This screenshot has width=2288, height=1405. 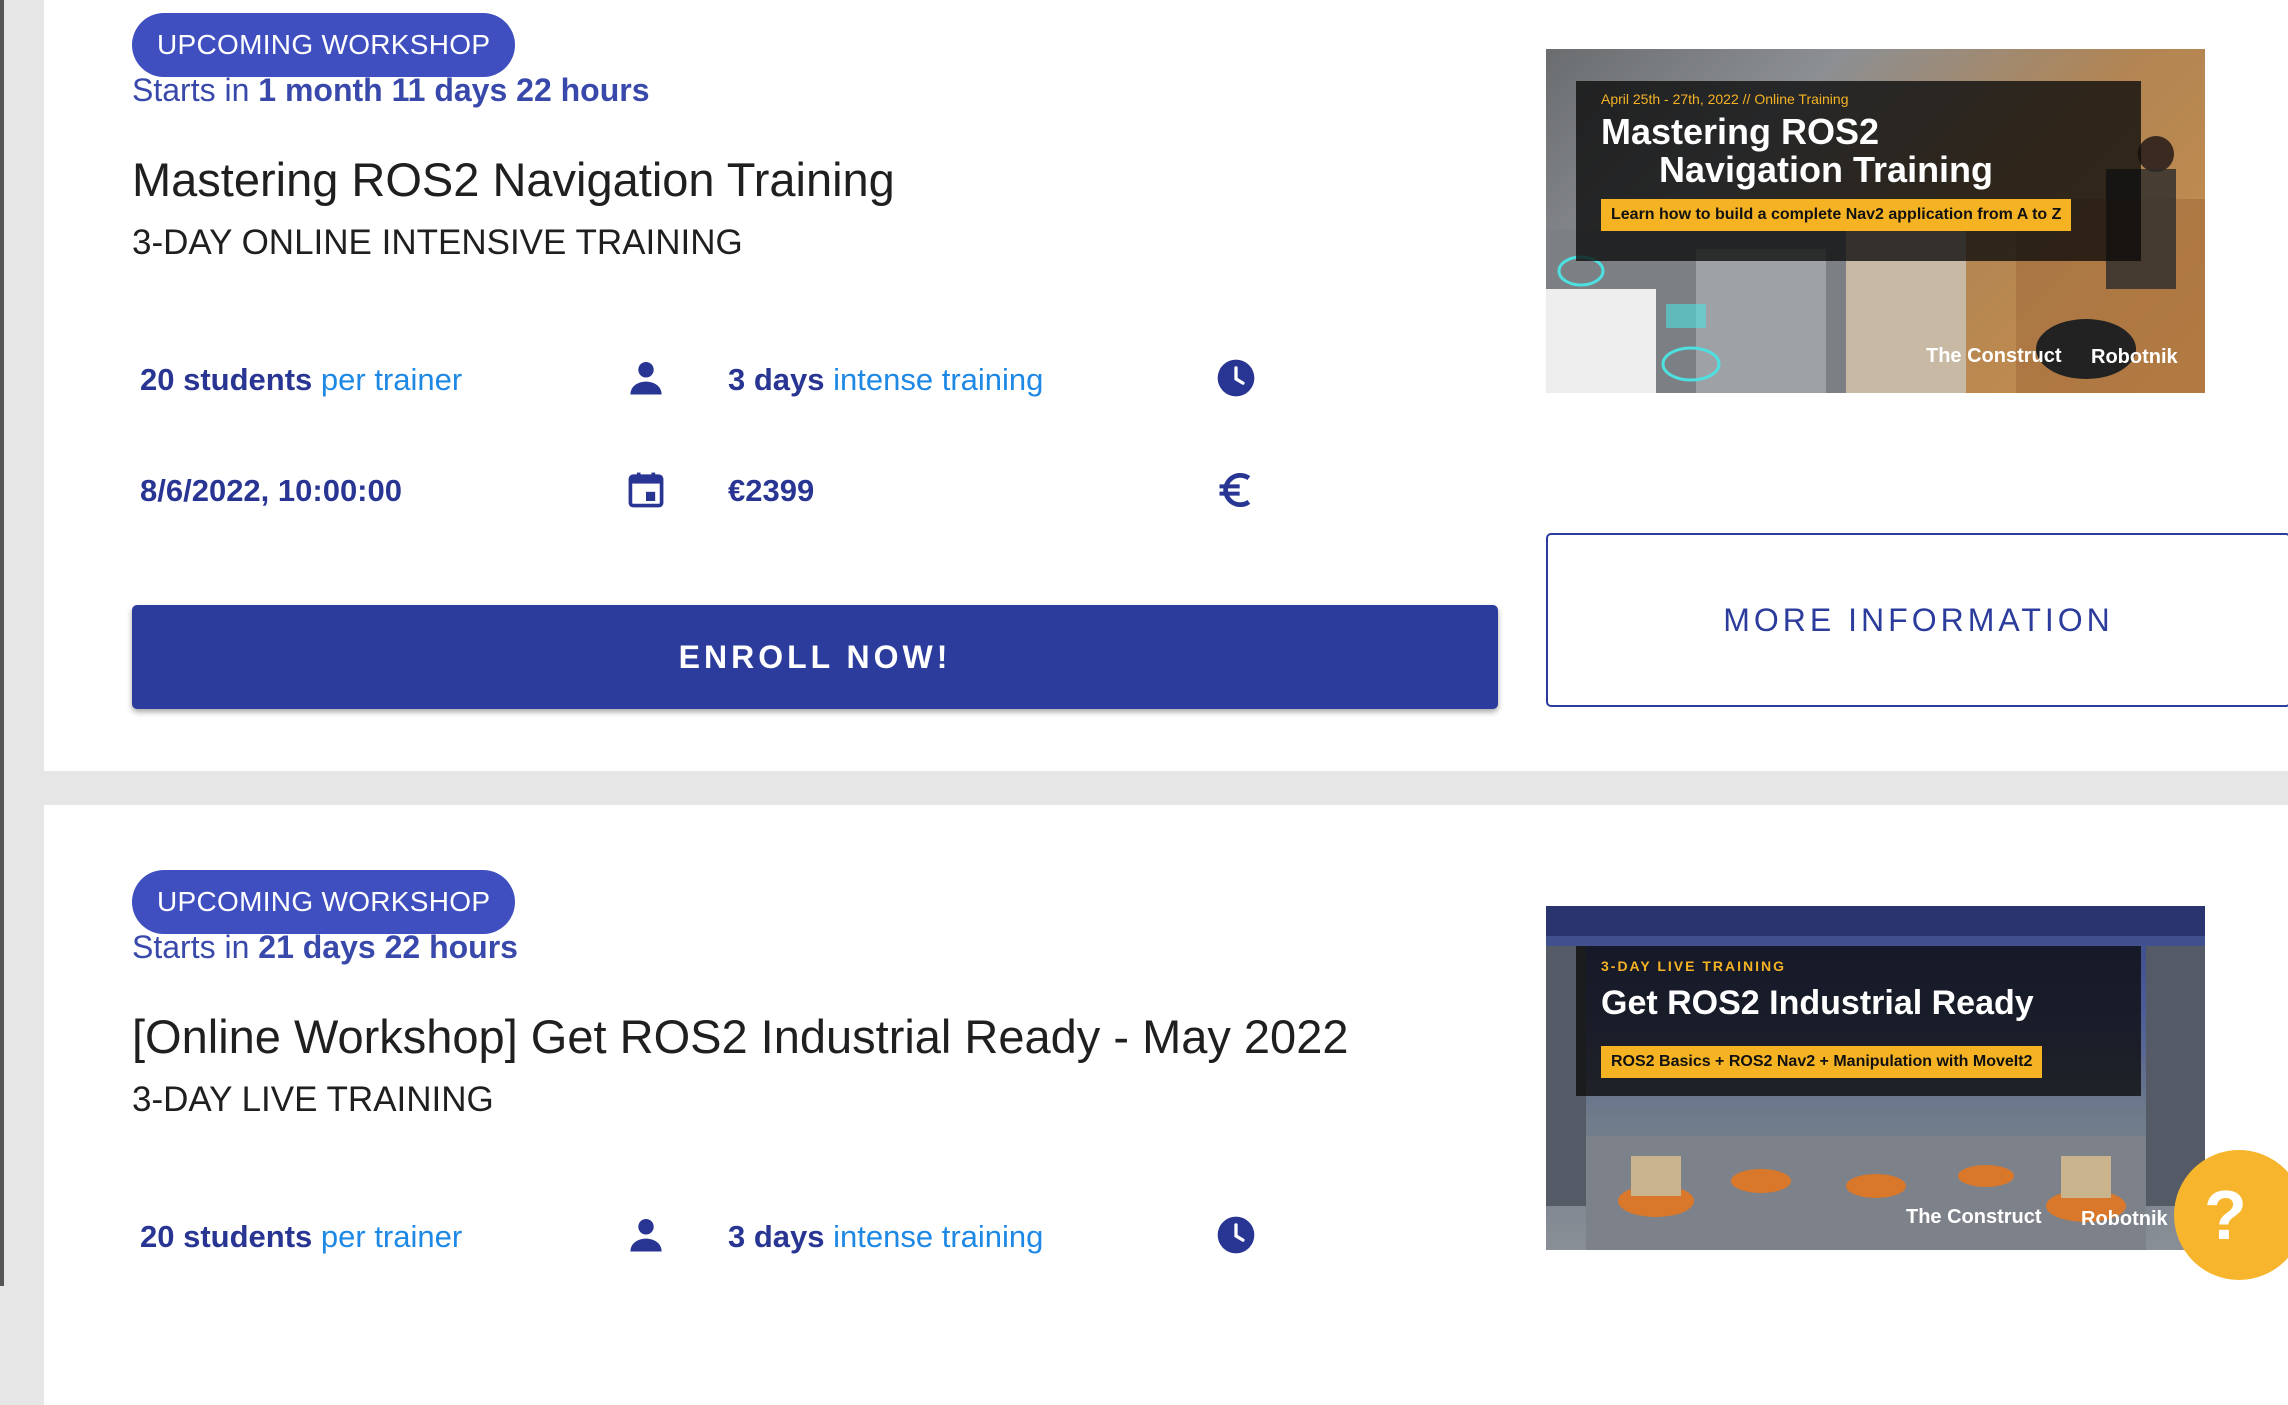 I want to click on window-edge, so click(x=2, y=643).